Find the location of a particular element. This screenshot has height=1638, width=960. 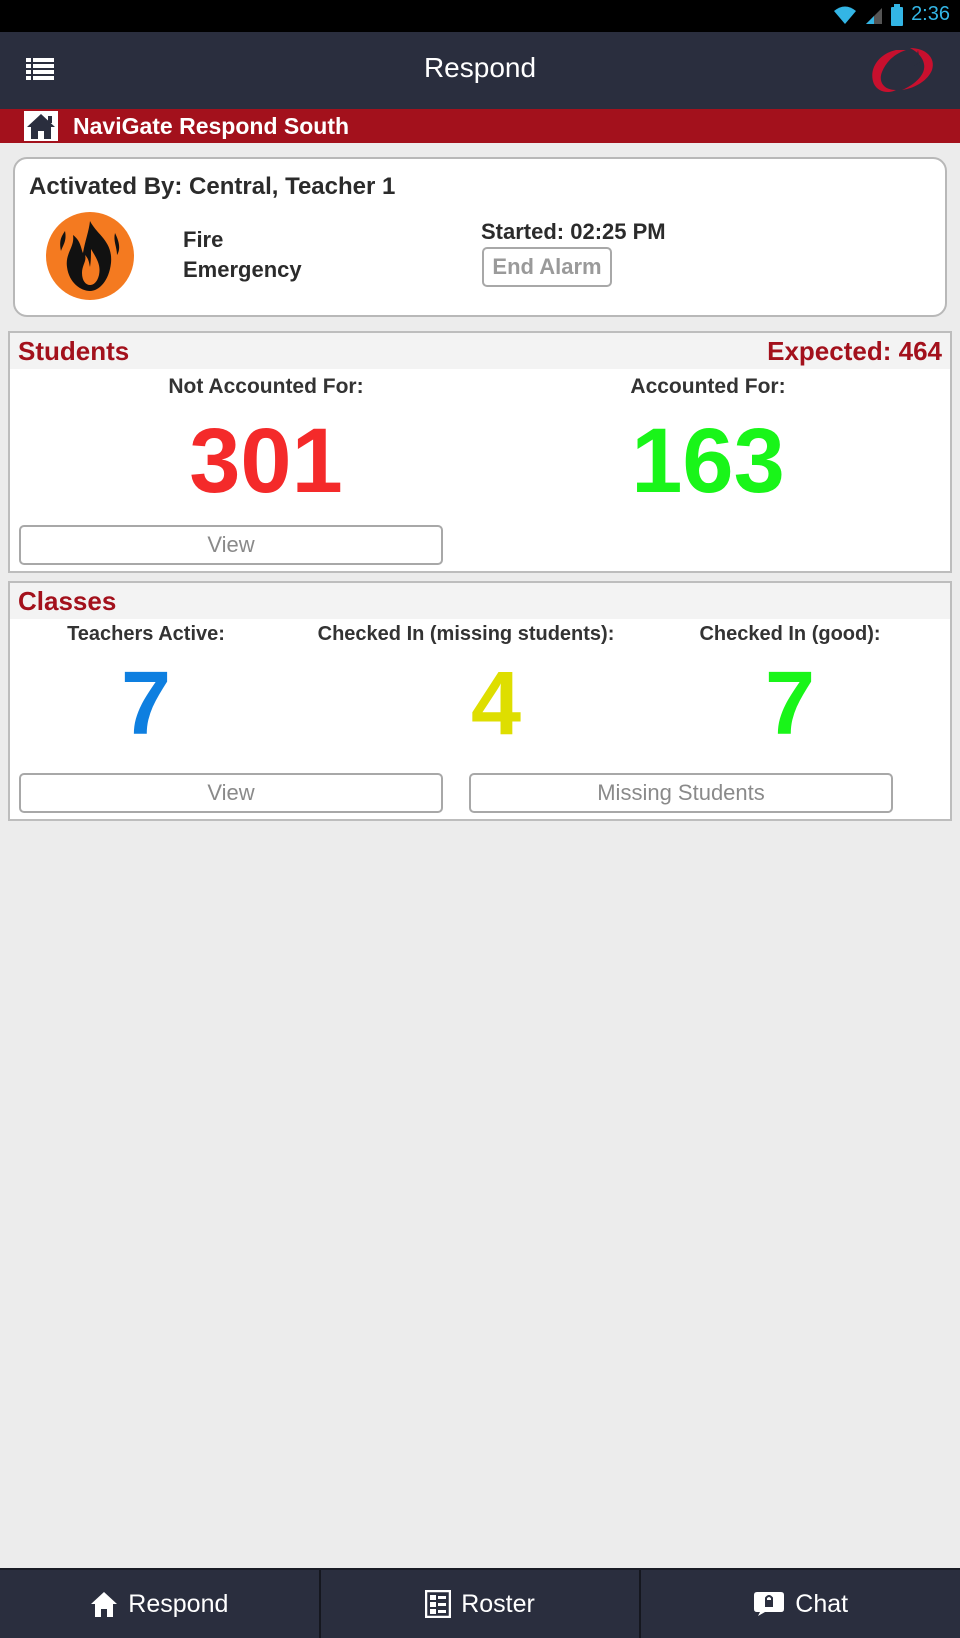

nav-chat: Chat is located at coordinates (800, 1604).